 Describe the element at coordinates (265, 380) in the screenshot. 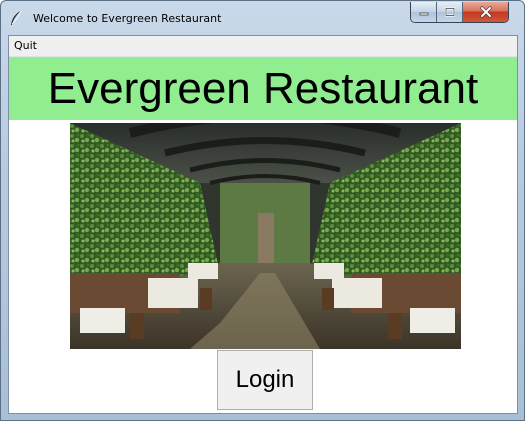

I see `login-button: Login` at that location.